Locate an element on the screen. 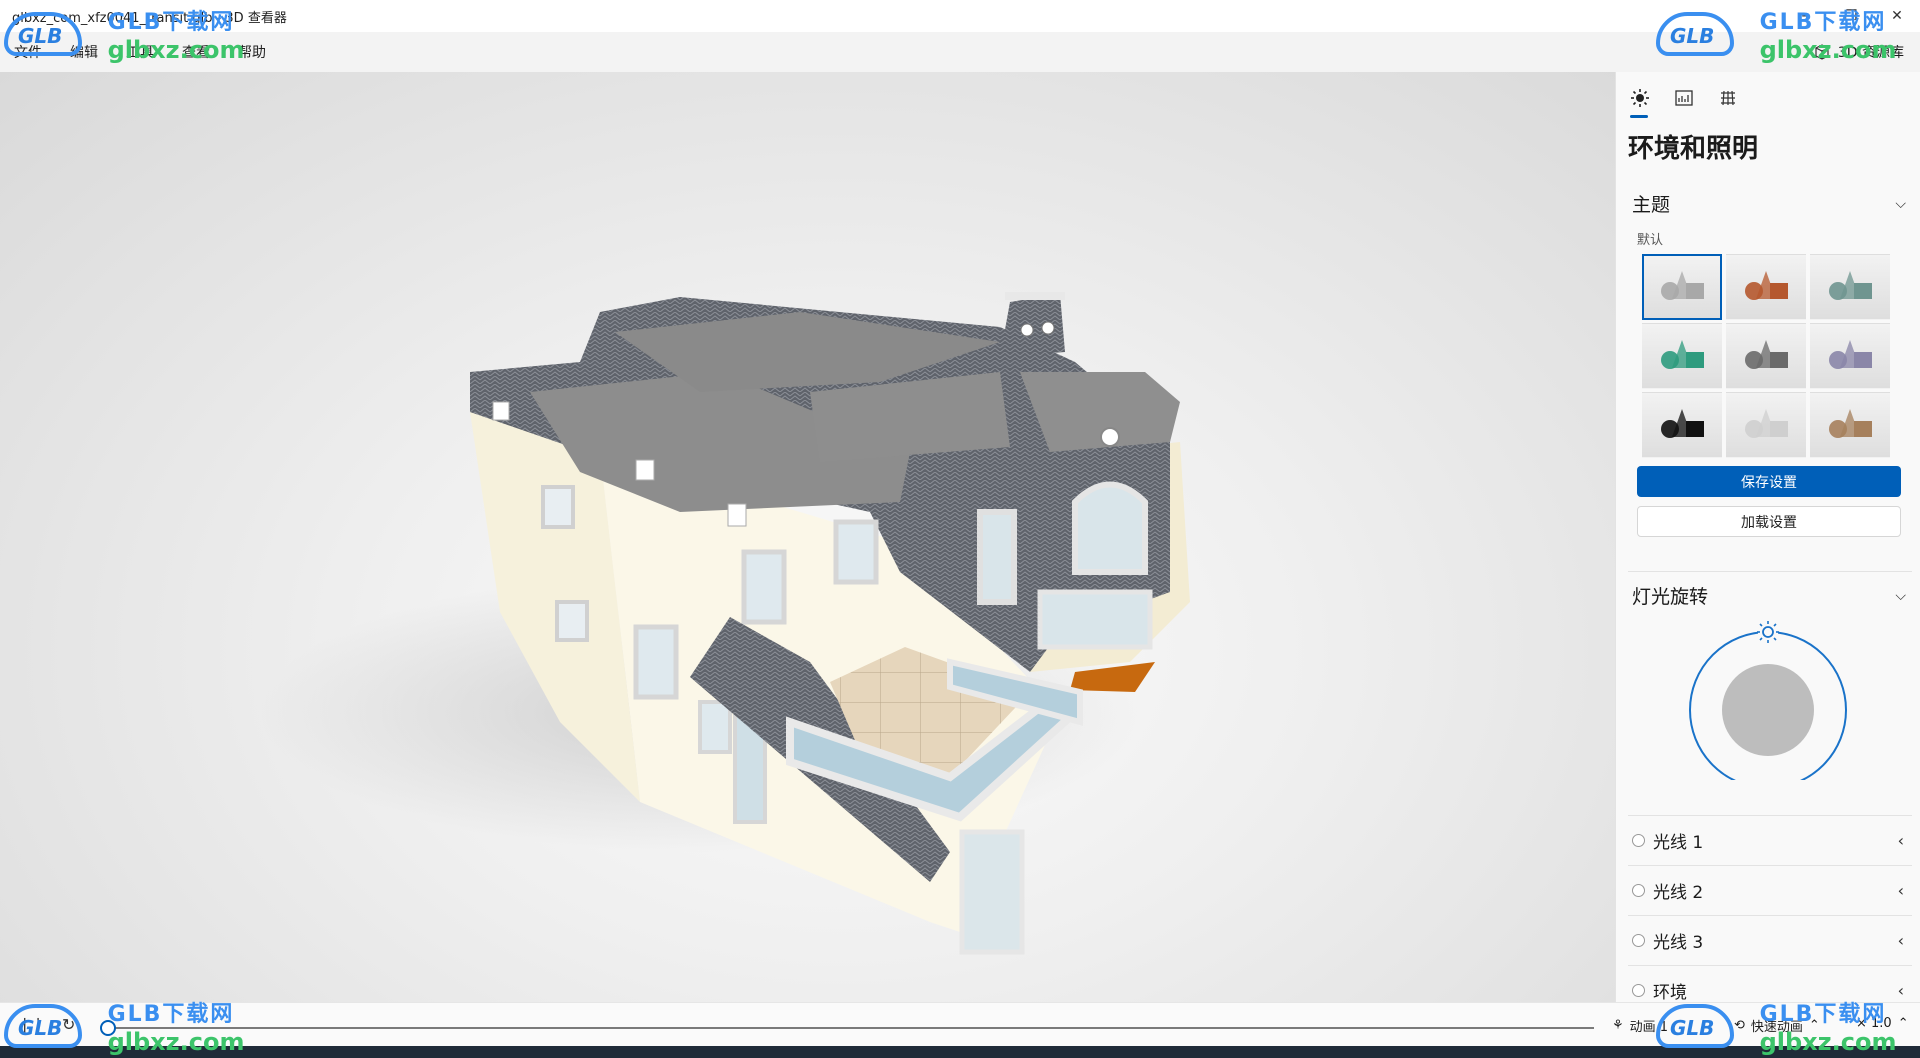  speed-selector: × 1.0 ⌃ is located at coordinates (1882, 1023).